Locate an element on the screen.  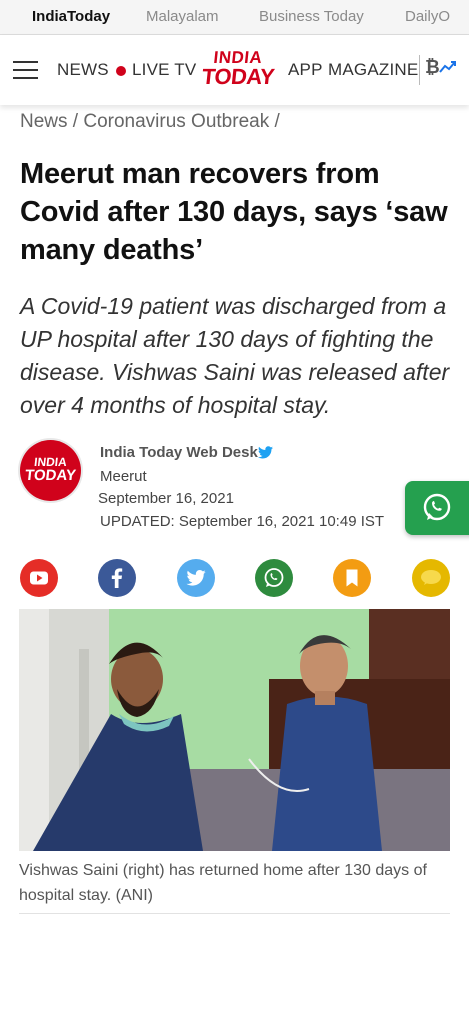
whatsapp-share-button is located at coordinates (274, 578).